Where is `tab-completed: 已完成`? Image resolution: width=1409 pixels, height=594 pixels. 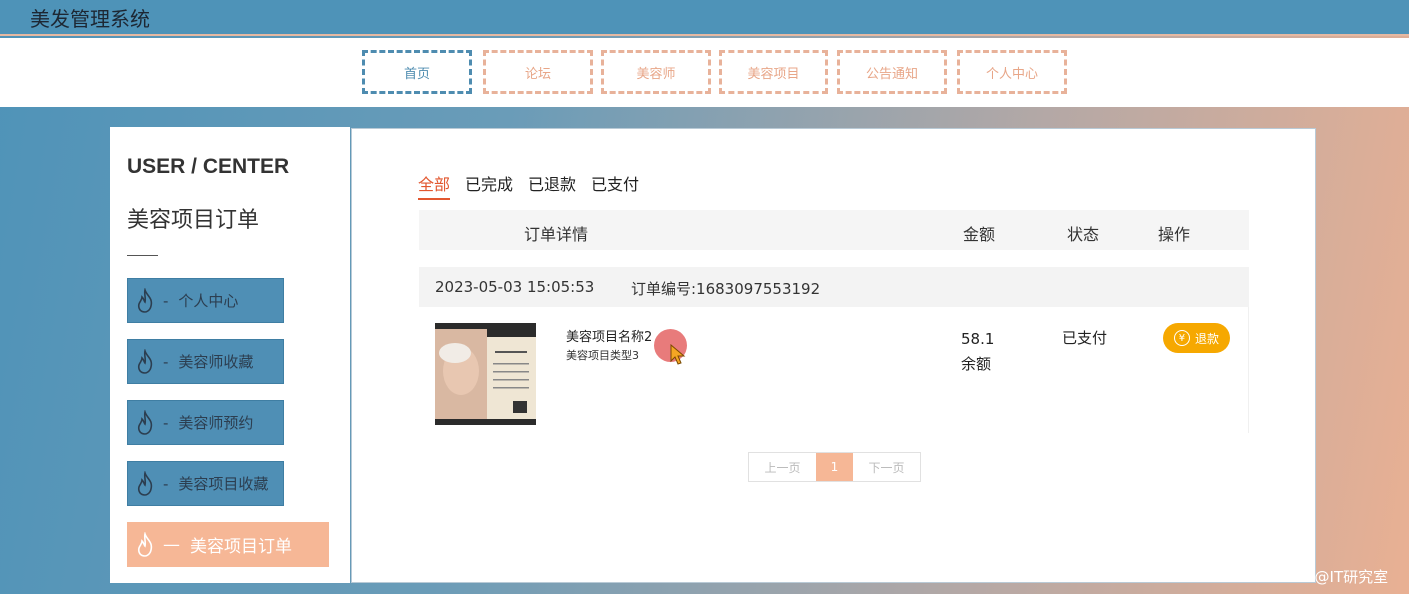 tab-completed: 已完成 is located at coordinates (489, 185).